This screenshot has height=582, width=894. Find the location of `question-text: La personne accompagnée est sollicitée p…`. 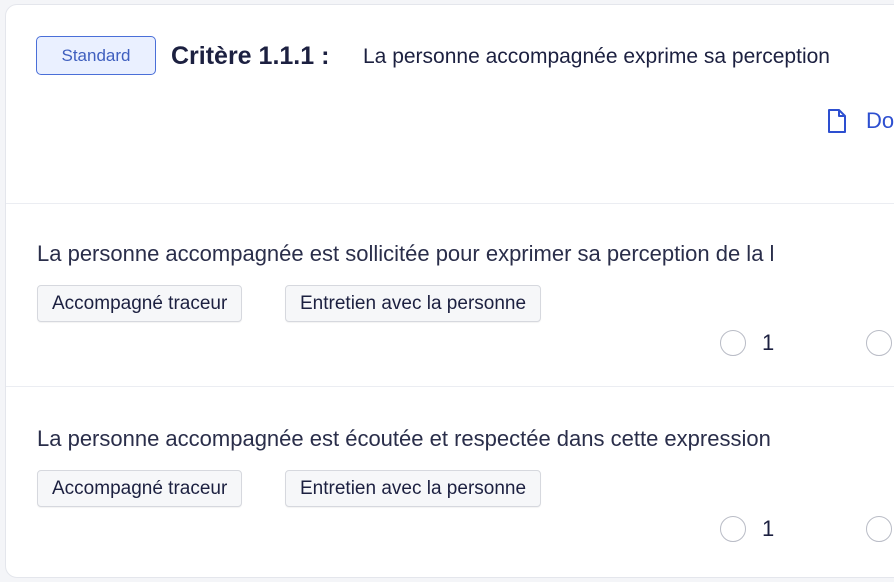

question-text: La personne accompagnée est sollicitée p… is located at coordinates (406, 253).